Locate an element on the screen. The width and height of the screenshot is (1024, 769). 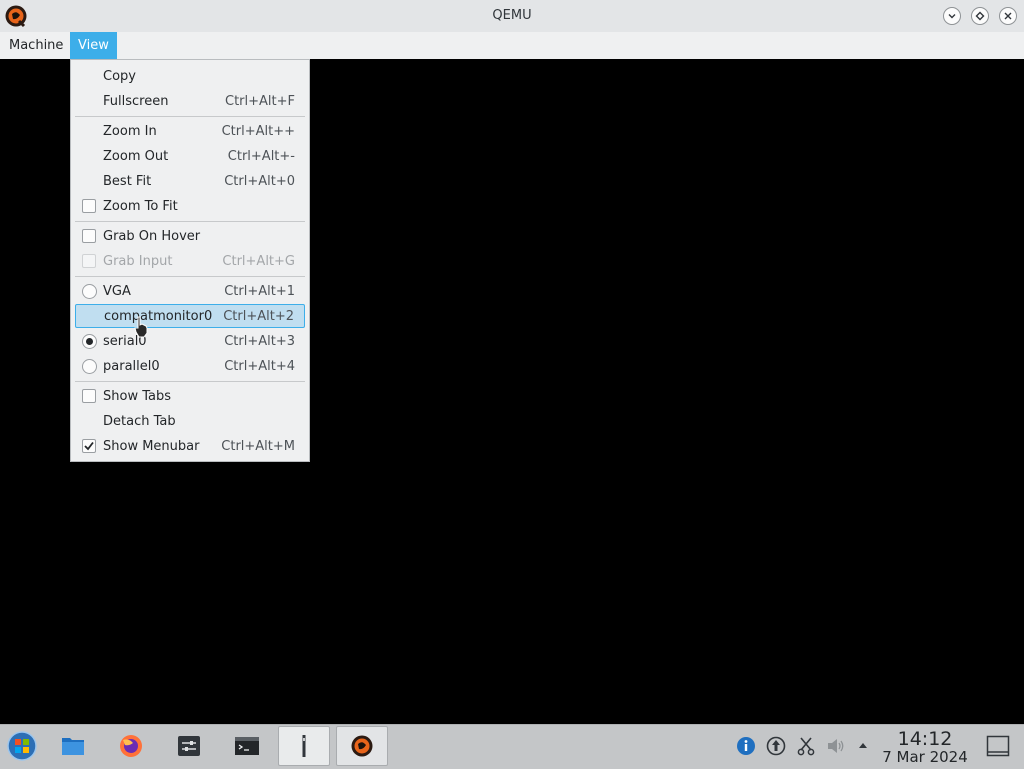
menu-item-label: Grab On Hover is located at coordinates (152, 236).